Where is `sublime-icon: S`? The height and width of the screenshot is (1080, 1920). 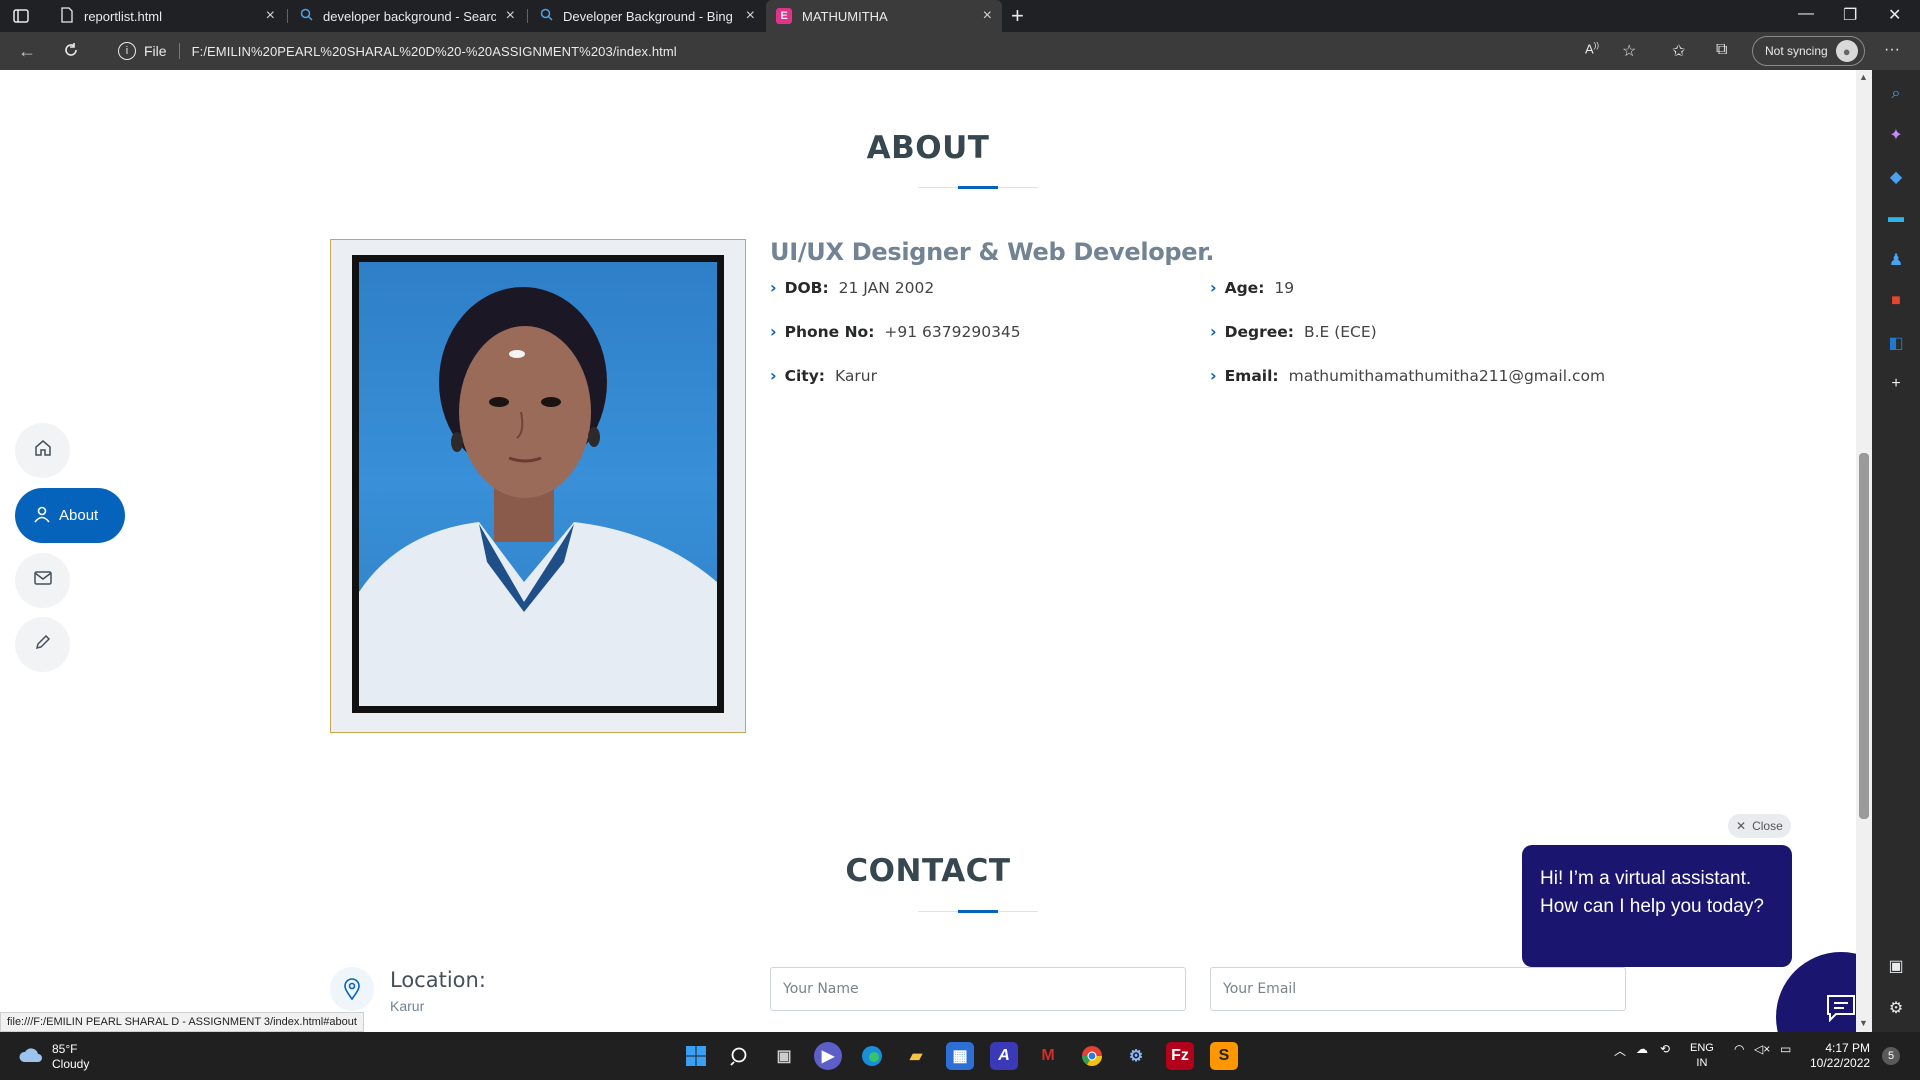 sublime-icon: S is located at coordinates (1224, 1056).